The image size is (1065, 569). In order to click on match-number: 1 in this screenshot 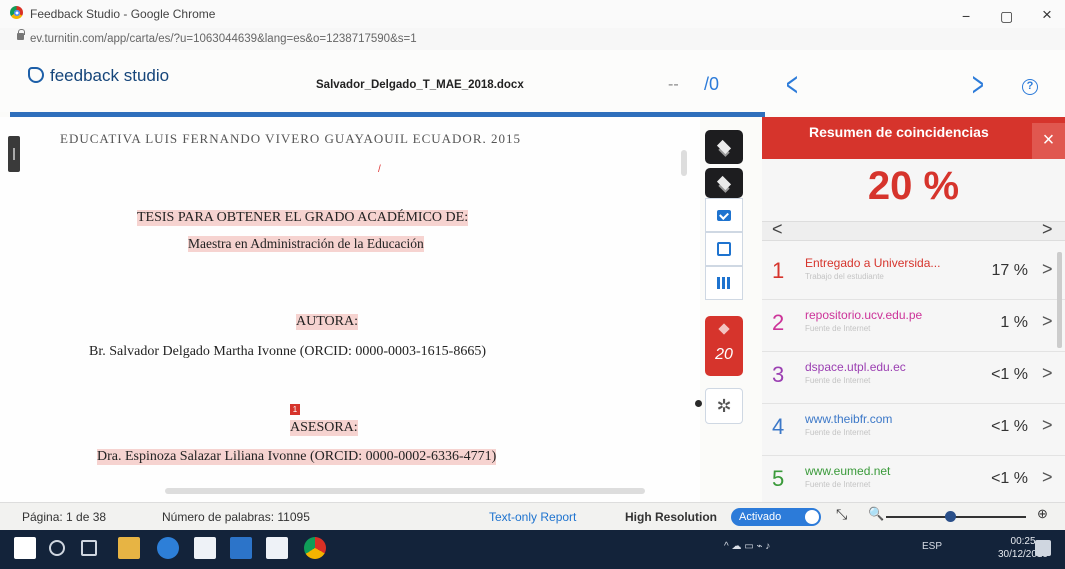, I will do `click(778, 270)`.